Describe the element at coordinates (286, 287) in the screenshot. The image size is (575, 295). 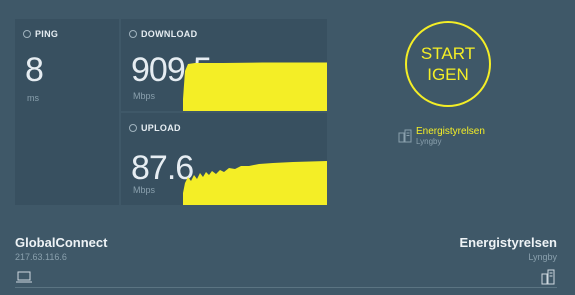
I see `bottom-divider` at that location.